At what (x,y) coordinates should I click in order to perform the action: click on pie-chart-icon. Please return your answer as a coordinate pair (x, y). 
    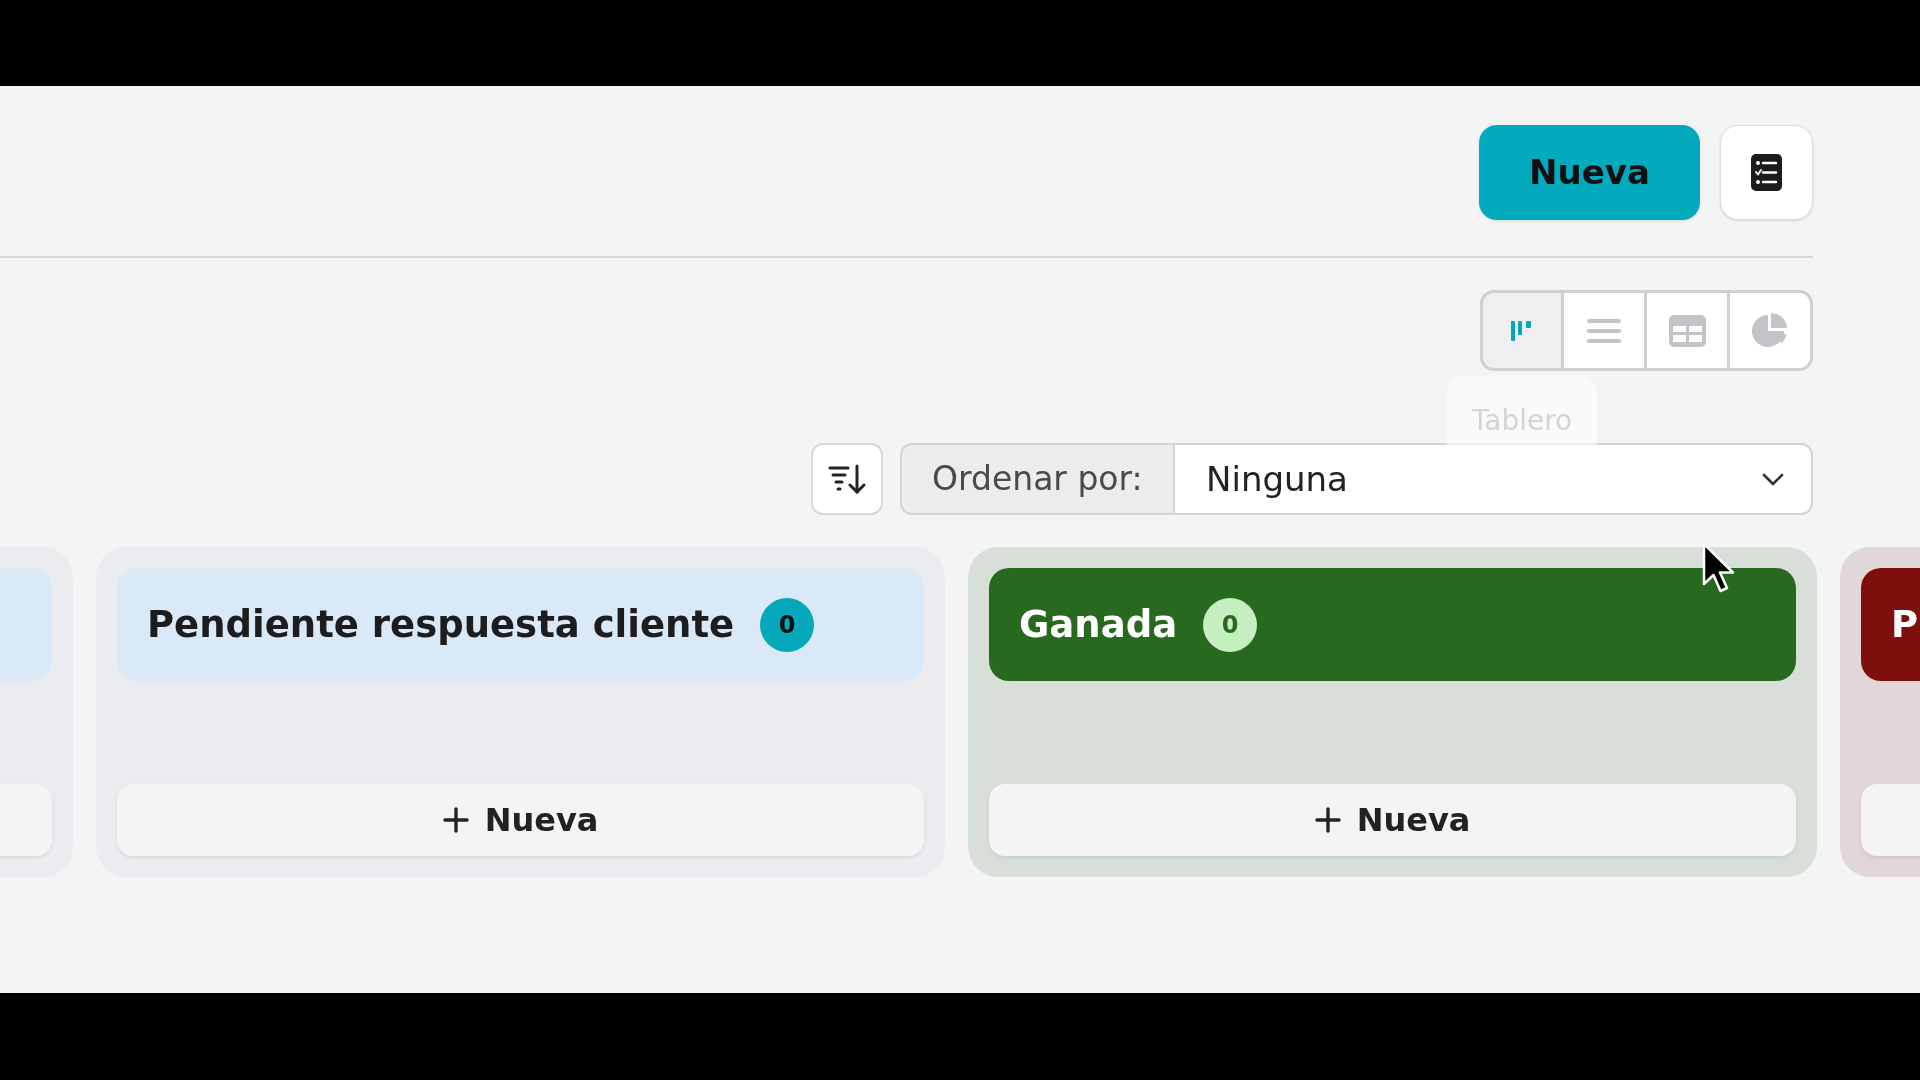
    Looking at the image, I should click on (1770, 330).